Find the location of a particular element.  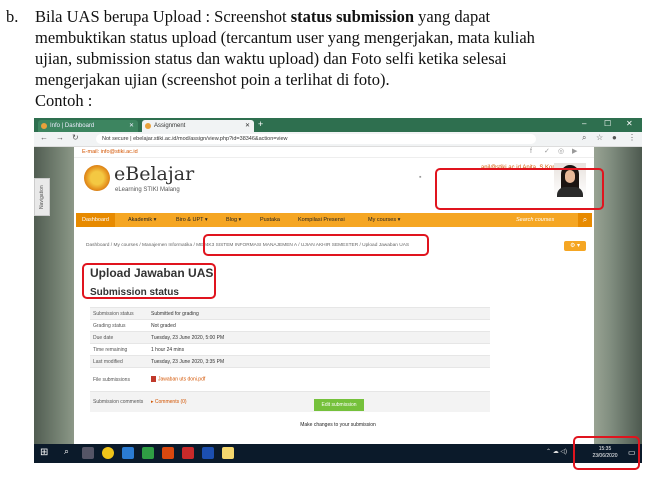

table-row: File submissions Jawaban uts doni.pdf is located at coordinates (290, 379).